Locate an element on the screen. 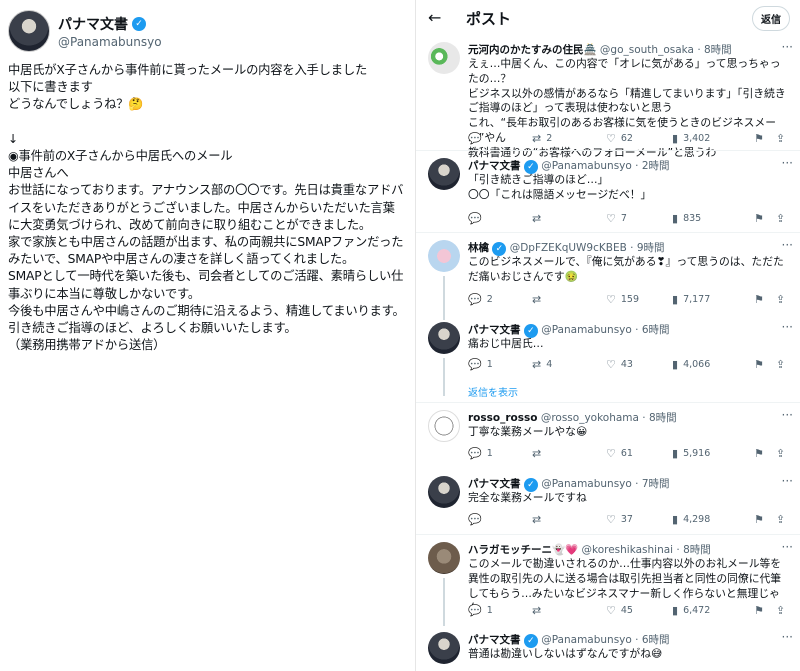 The width and height of the screenshot is (800, 671). views-count: 5,916 is located at coordinates (697, 453).